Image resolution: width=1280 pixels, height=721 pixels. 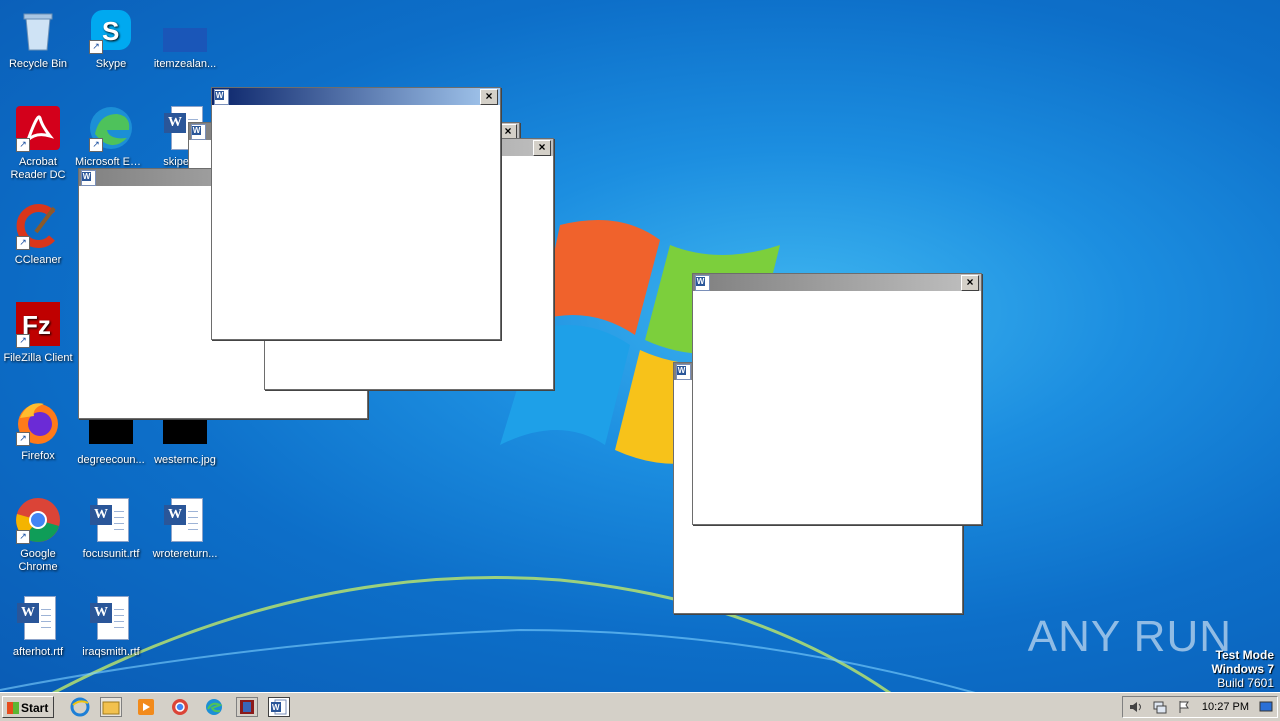 I want to click on iraqsmith-label: iraqsmith.rtf, so click(x=111, y=652).